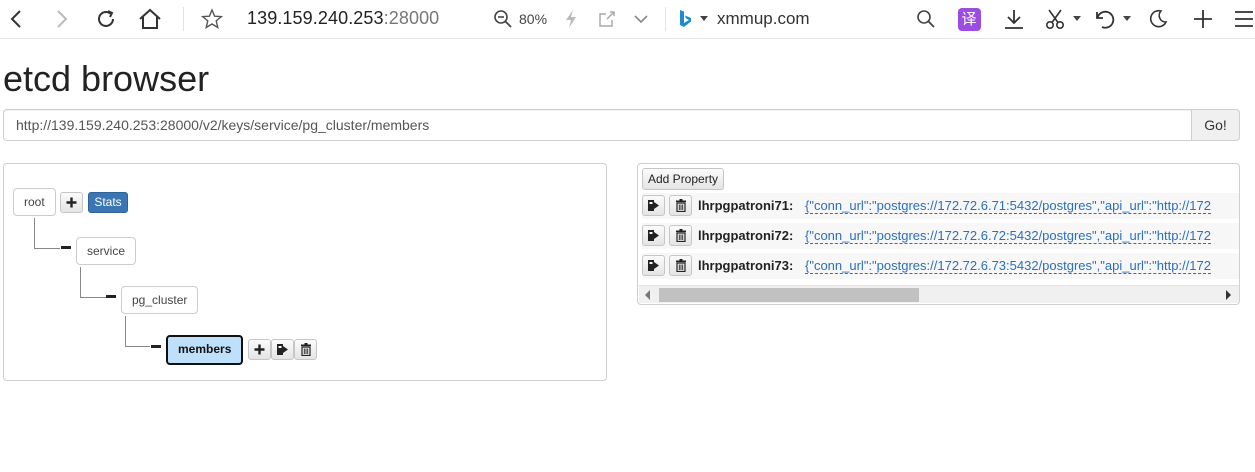  I want to click on menu-icon, so click(1243, 19).